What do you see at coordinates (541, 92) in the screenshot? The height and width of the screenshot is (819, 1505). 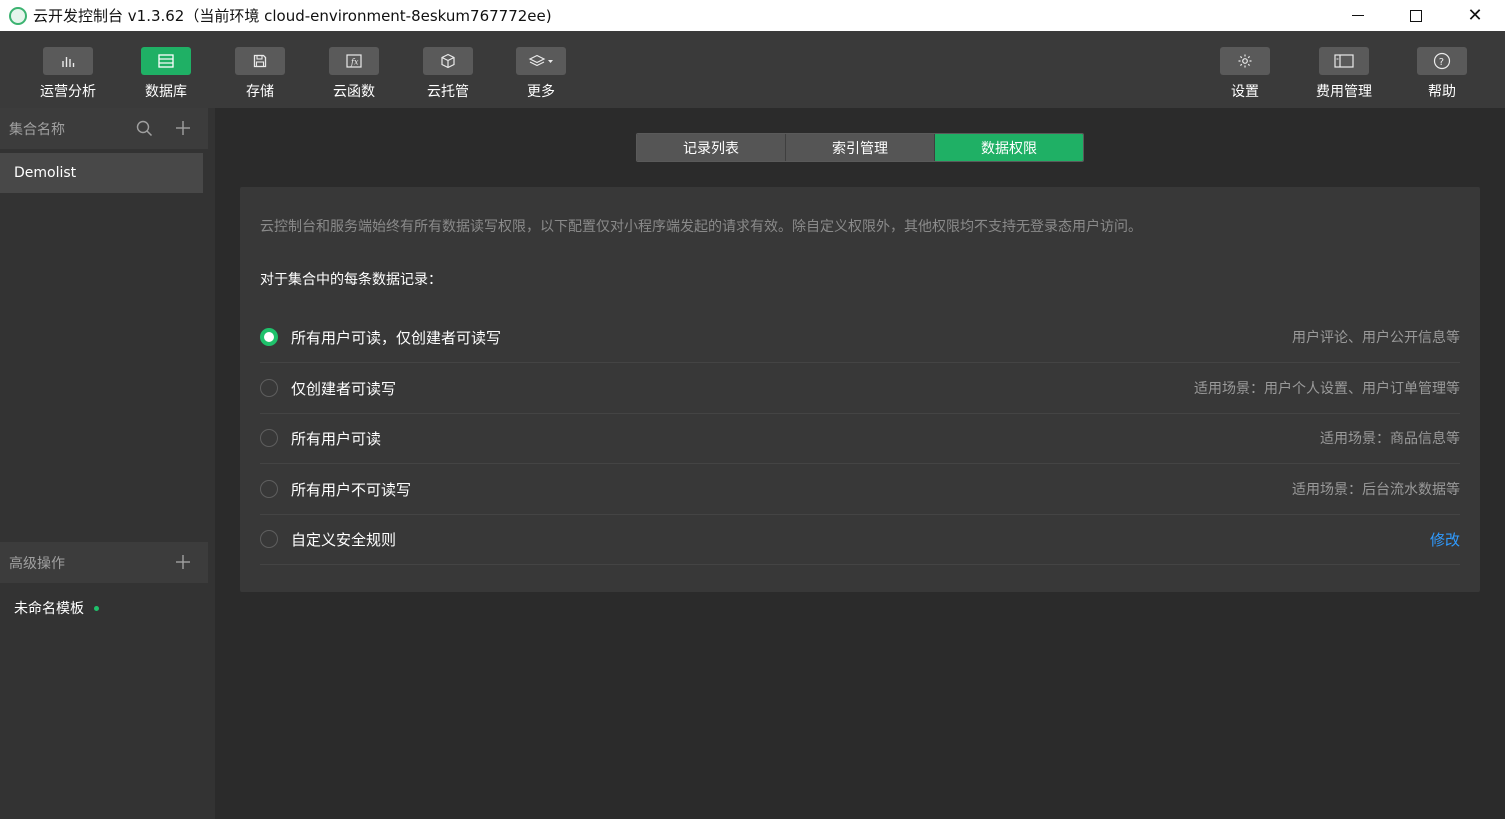 I see `tool-label: 更多` at bounding box center [541, 92].